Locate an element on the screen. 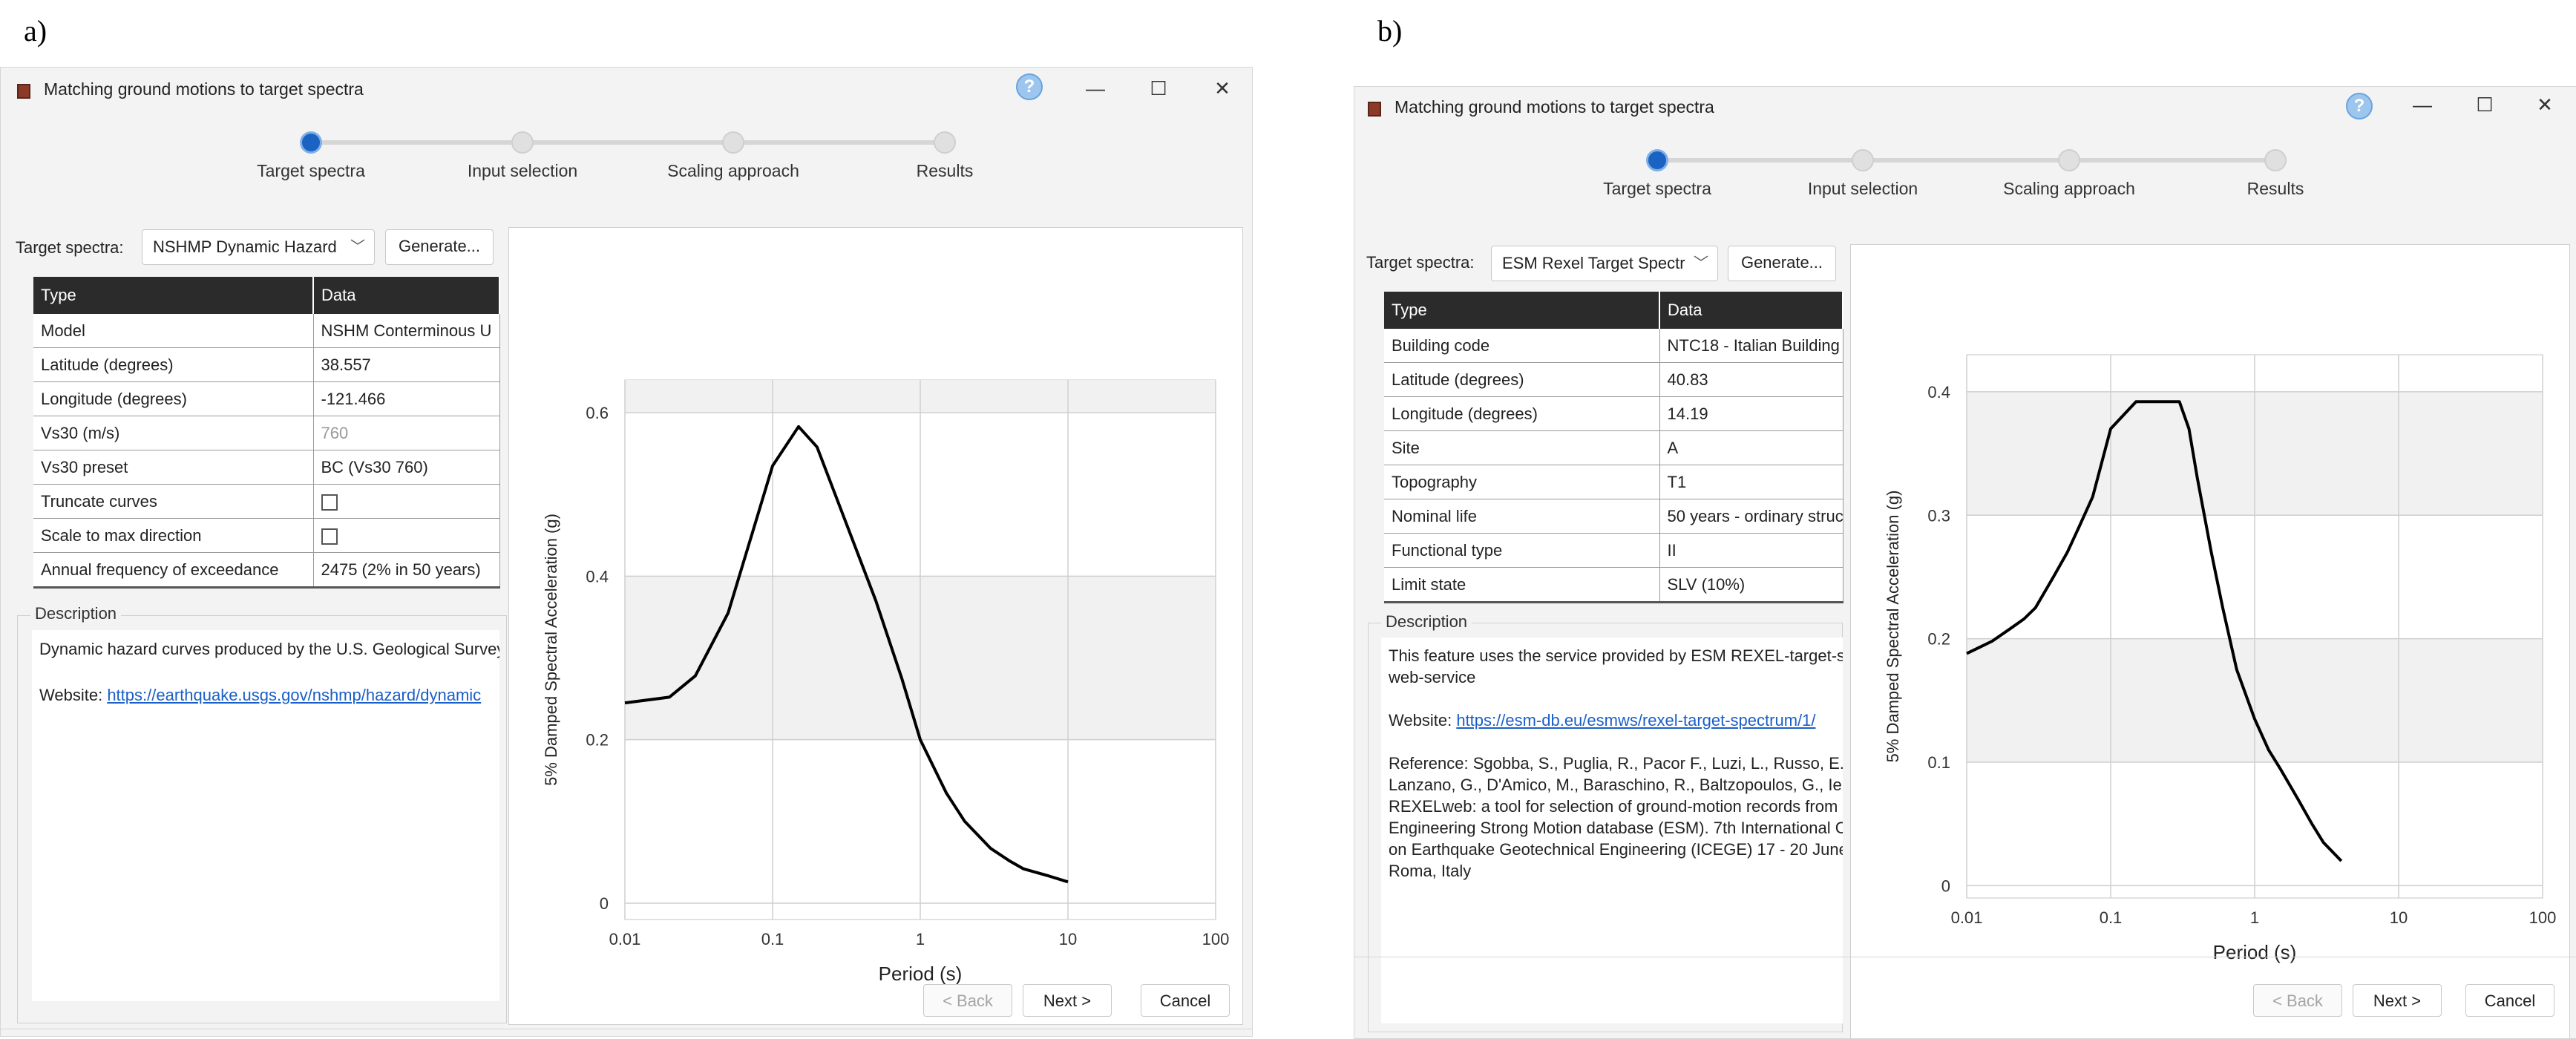  x-tick-label: 1 is located at coordinates (2254, 917).